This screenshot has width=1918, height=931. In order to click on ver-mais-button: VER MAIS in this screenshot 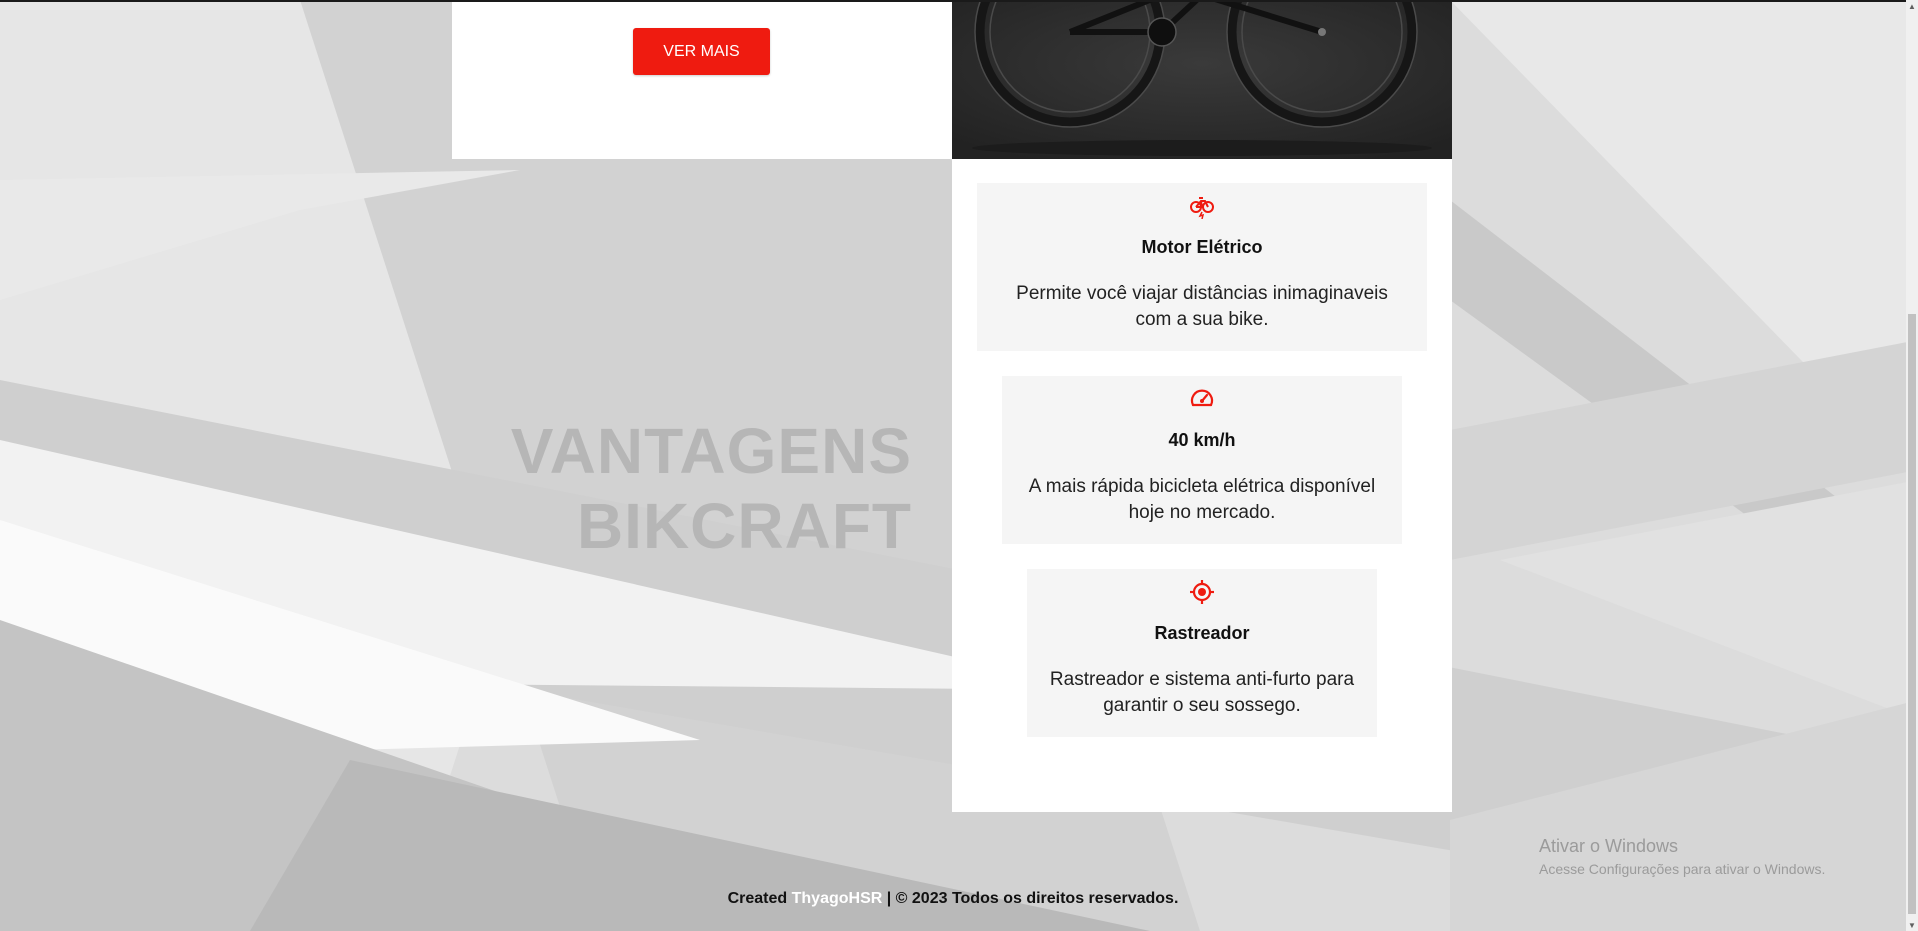, I will do `click(701, 51)`.